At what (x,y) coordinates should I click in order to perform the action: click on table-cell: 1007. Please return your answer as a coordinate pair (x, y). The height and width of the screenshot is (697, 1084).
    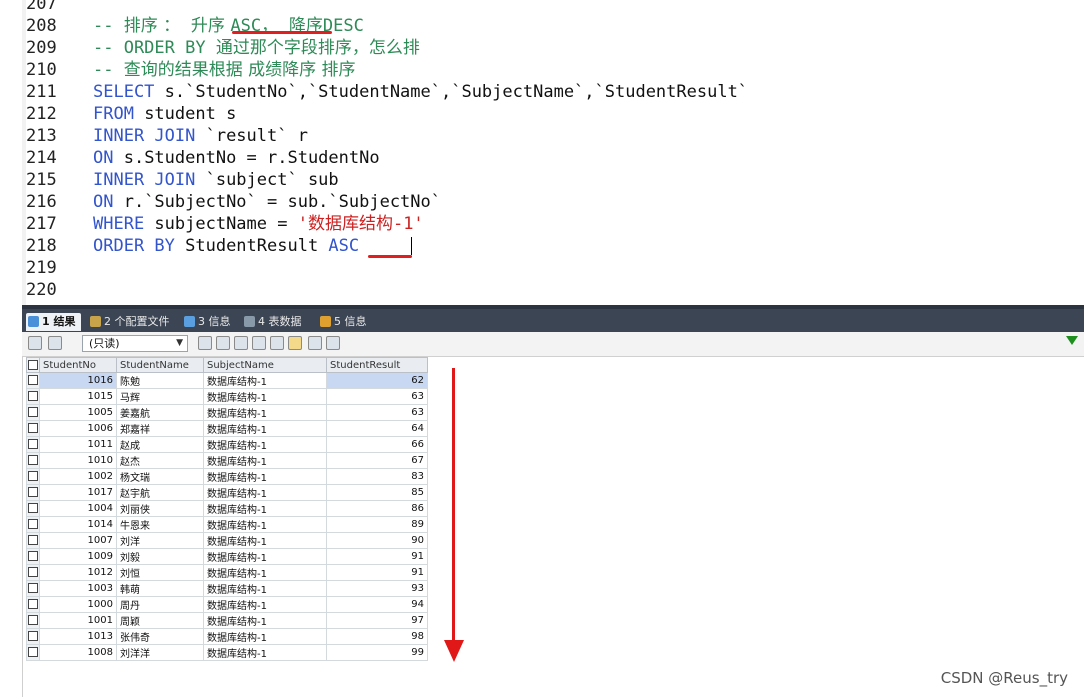
    Looking at the image, I should click on (78, 540).